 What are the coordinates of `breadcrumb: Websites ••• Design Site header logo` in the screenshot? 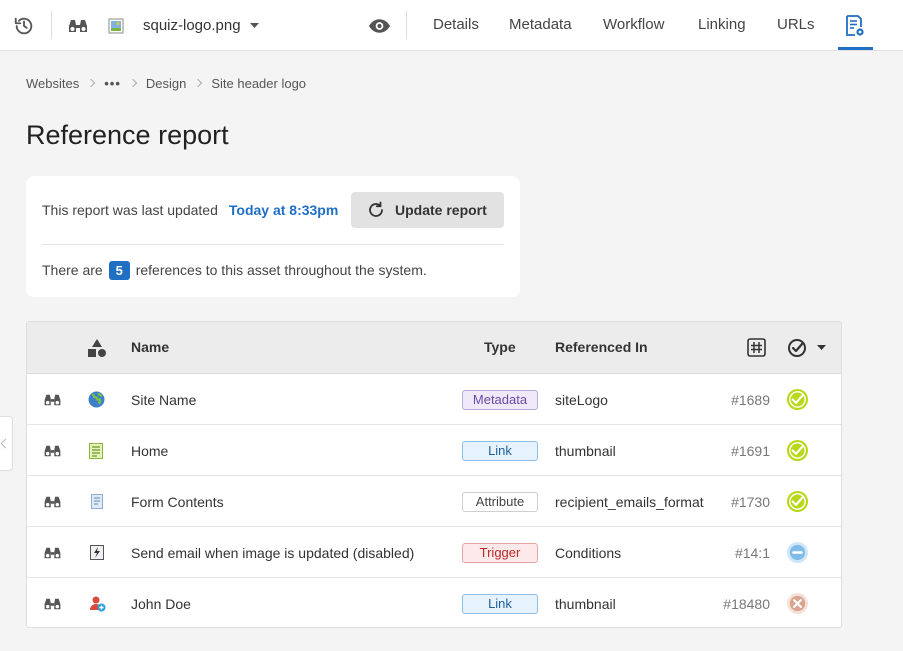 It's located at (166, 83).